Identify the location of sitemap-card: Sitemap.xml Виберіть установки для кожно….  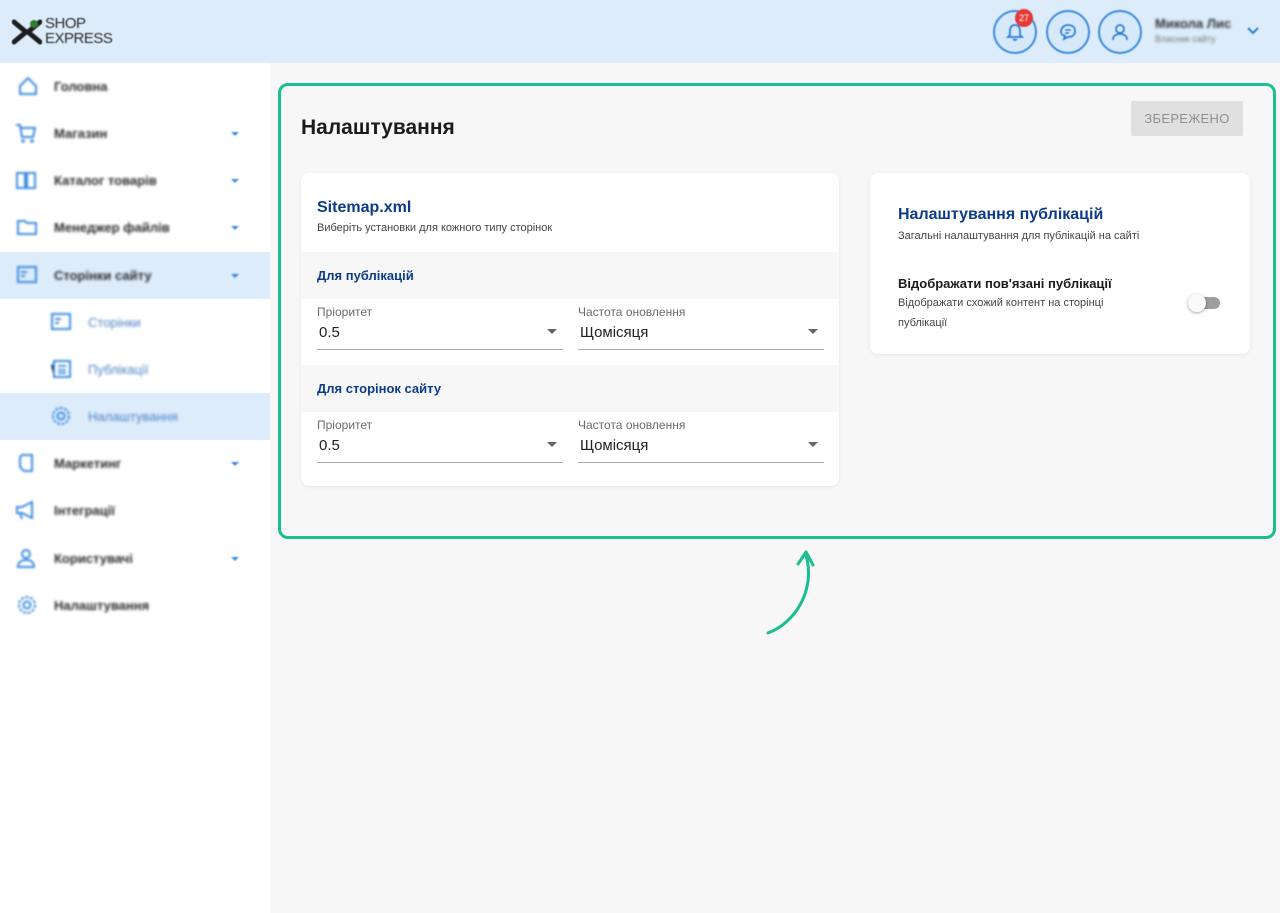
(570, 329).